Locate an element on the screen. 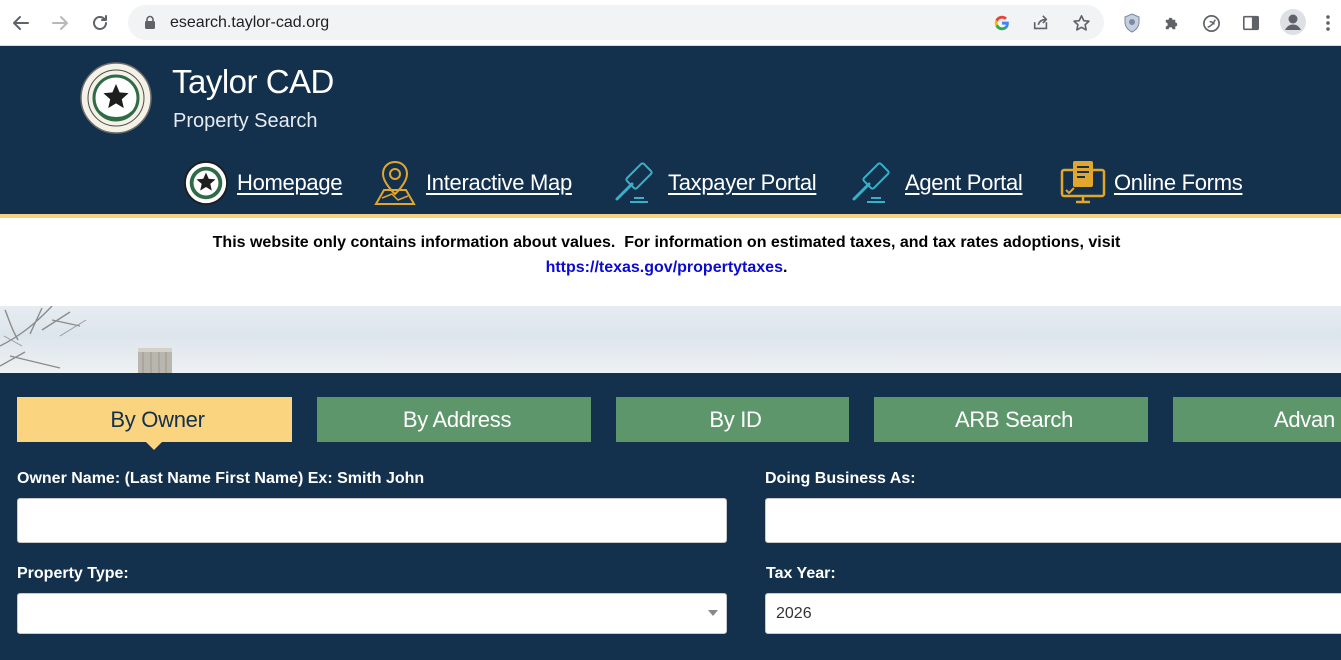 This screenshot has width=1341, height=660. nav-agent-portal-label: Agent Portal is located at coordinates (964, 183).